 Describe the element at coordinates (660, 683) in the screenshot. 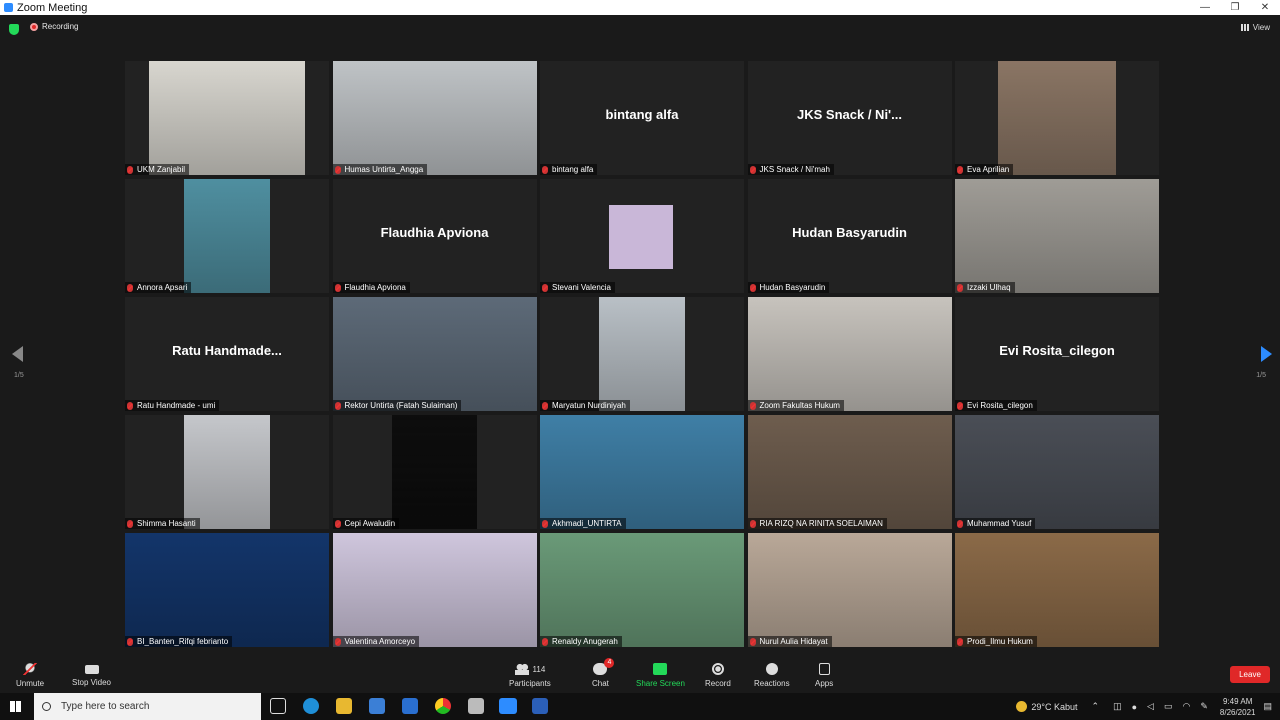

I see `share-screen-label: Share Screen` at that location.